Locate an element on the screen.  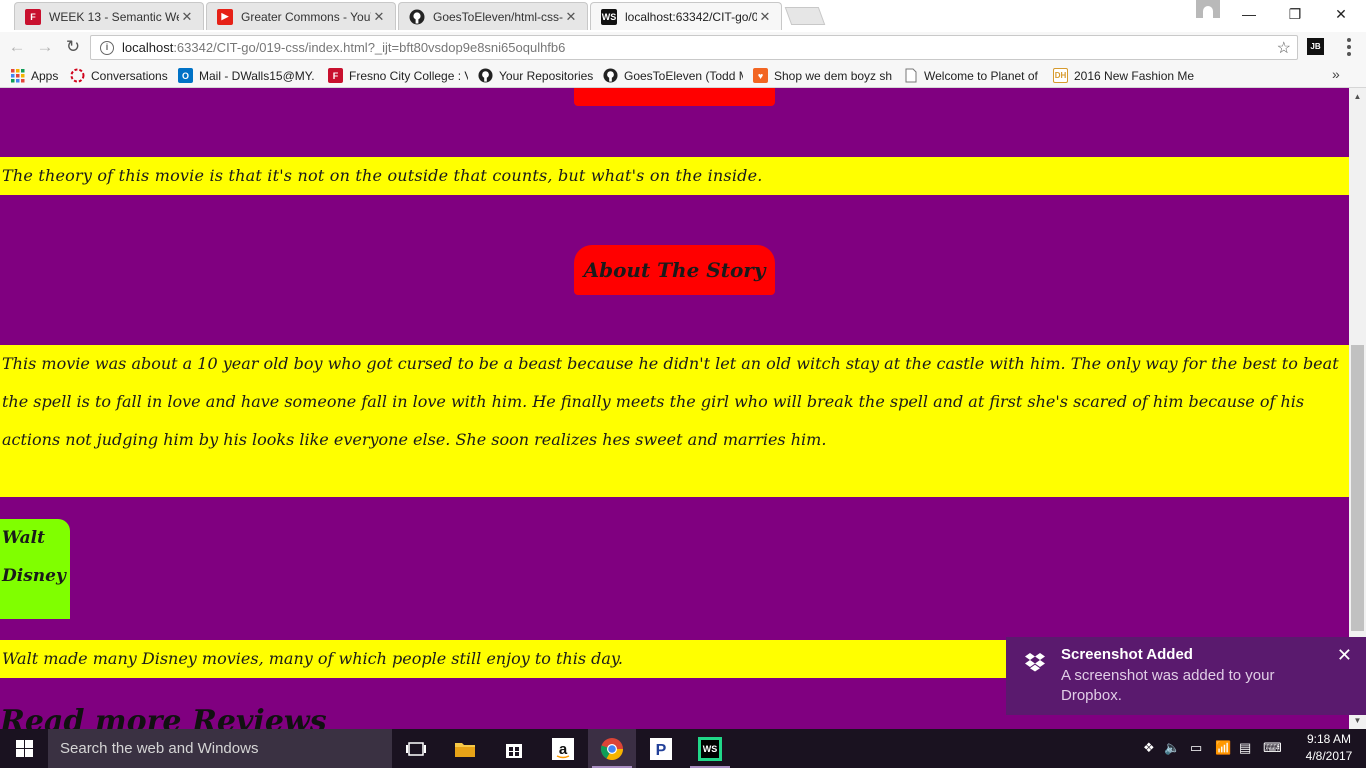
bookmark-label: Apps is located at coordinates (45, 75).